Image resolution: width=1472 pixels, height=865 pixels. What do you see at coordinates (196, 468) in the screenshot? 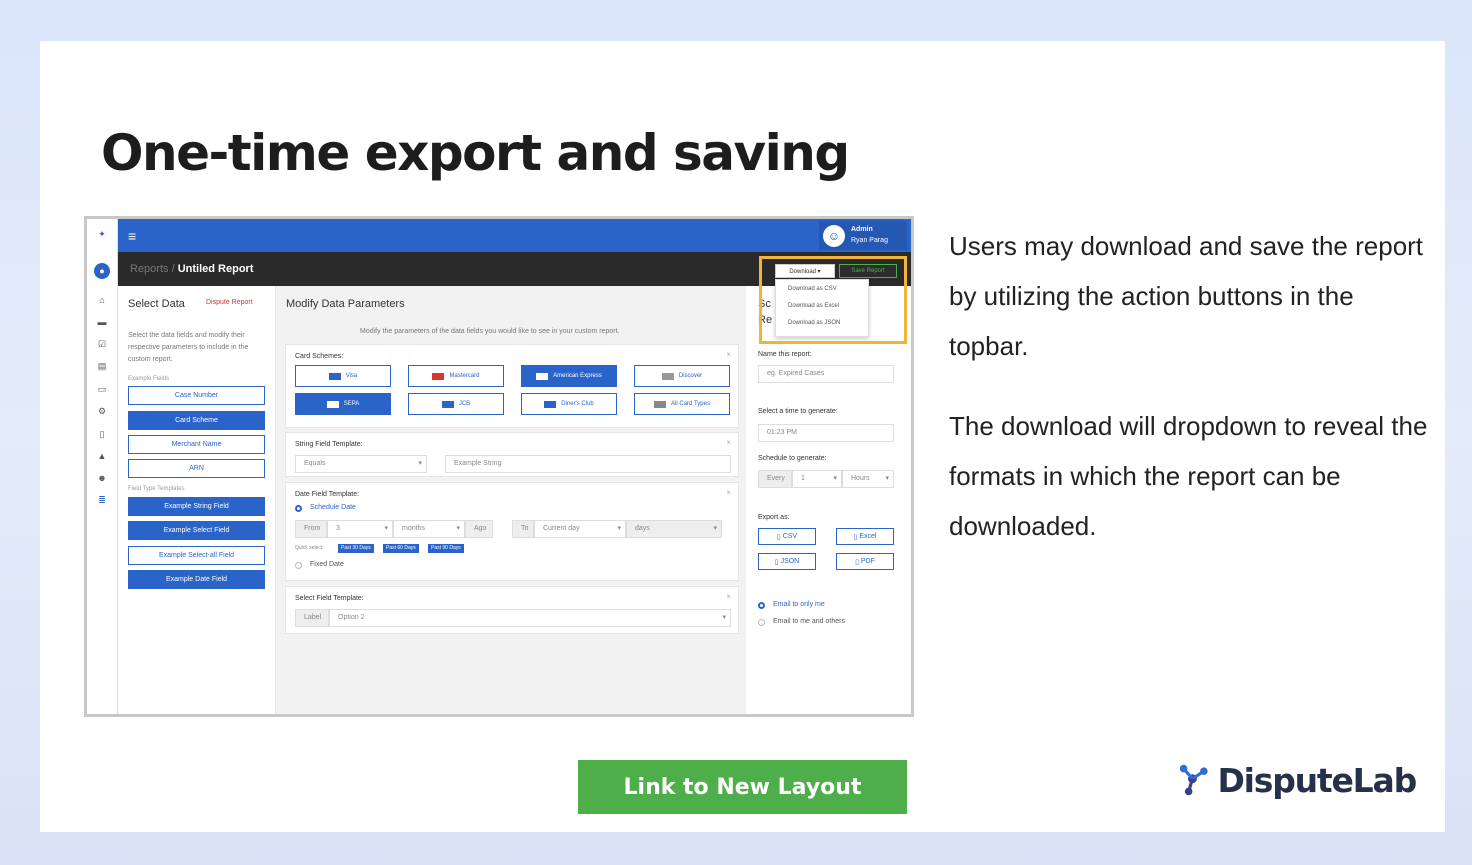
I see `field-button: ARN` at bounding box center [196, 468].